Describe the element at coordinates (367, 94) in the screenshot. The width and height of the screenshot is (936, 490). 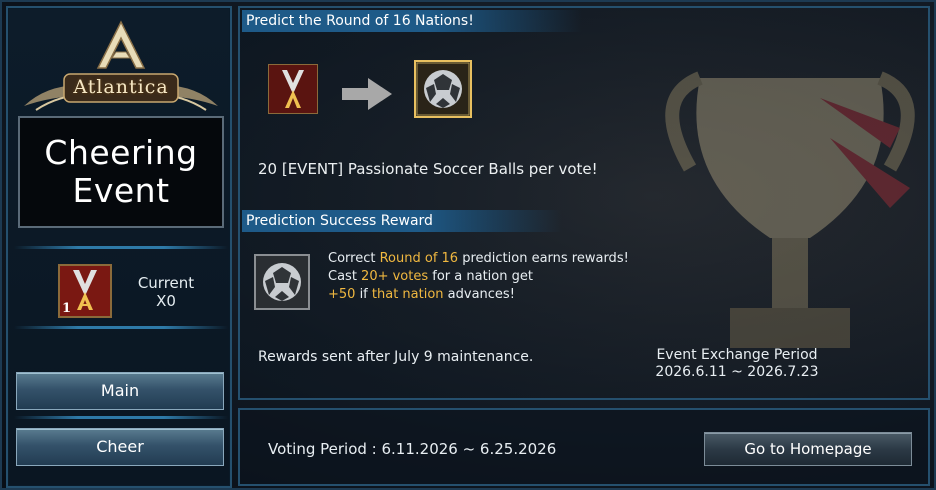
I see `arrow-right-icon` at that location.